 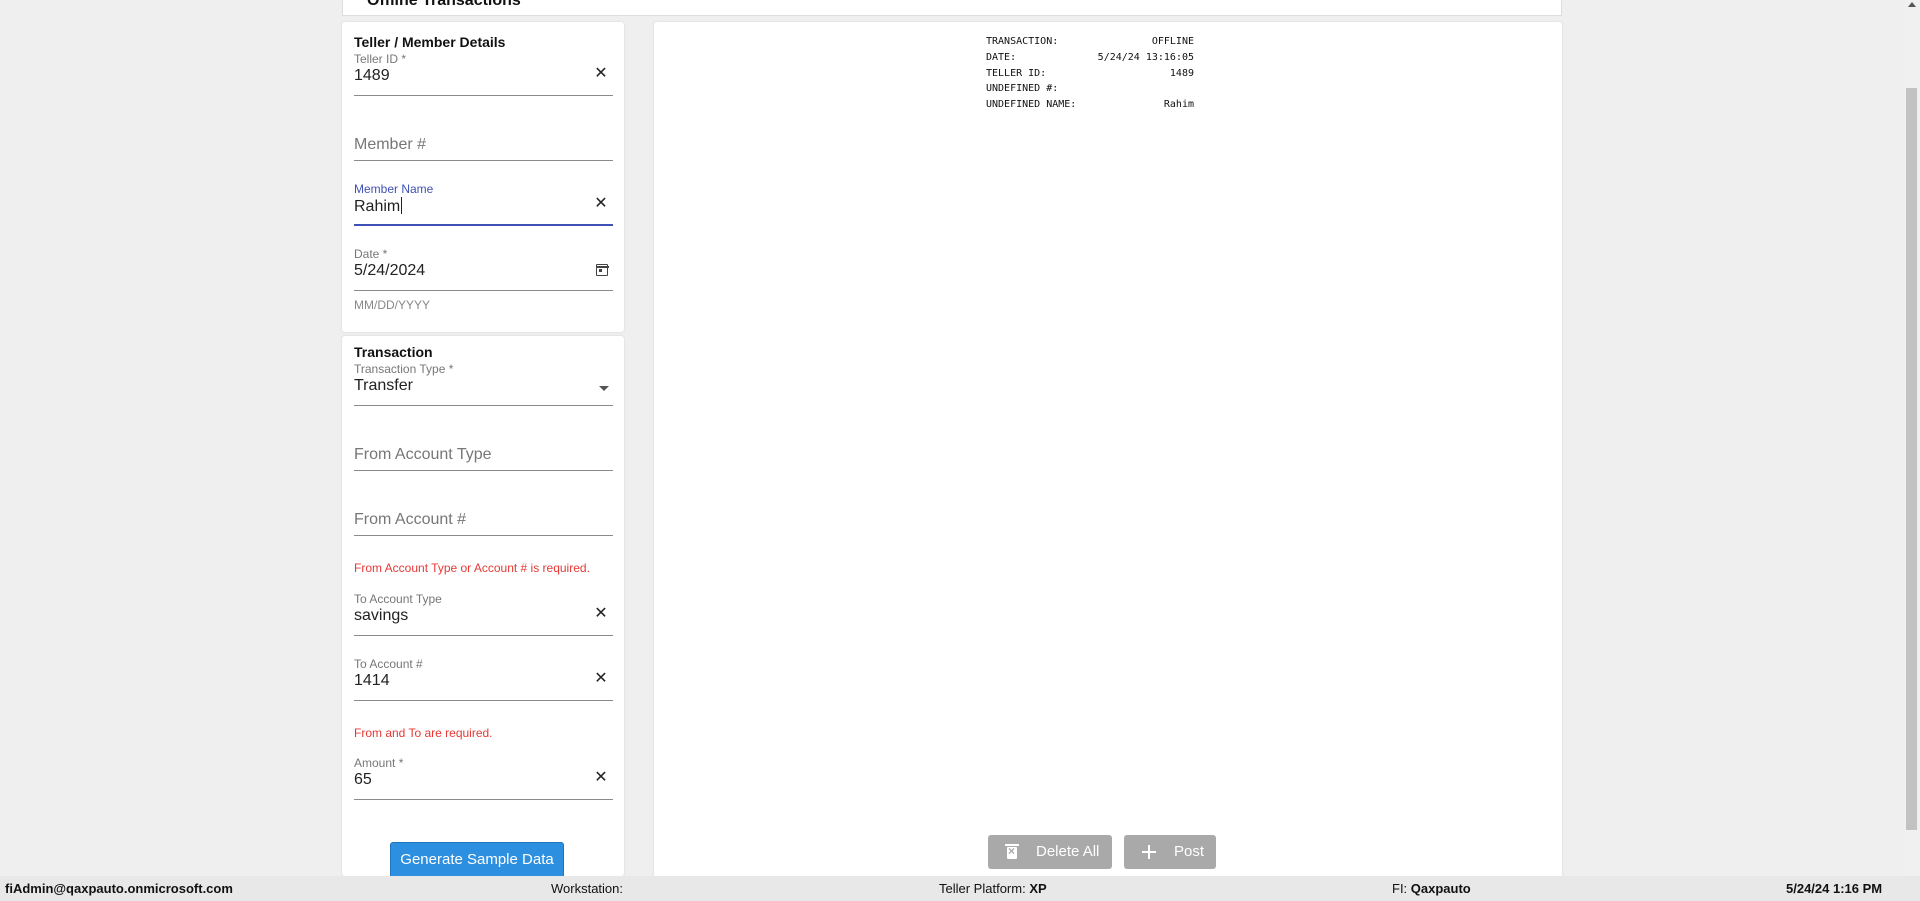 I want to click on from-account-type-field: From Account Type, so click(x=483, y=449).